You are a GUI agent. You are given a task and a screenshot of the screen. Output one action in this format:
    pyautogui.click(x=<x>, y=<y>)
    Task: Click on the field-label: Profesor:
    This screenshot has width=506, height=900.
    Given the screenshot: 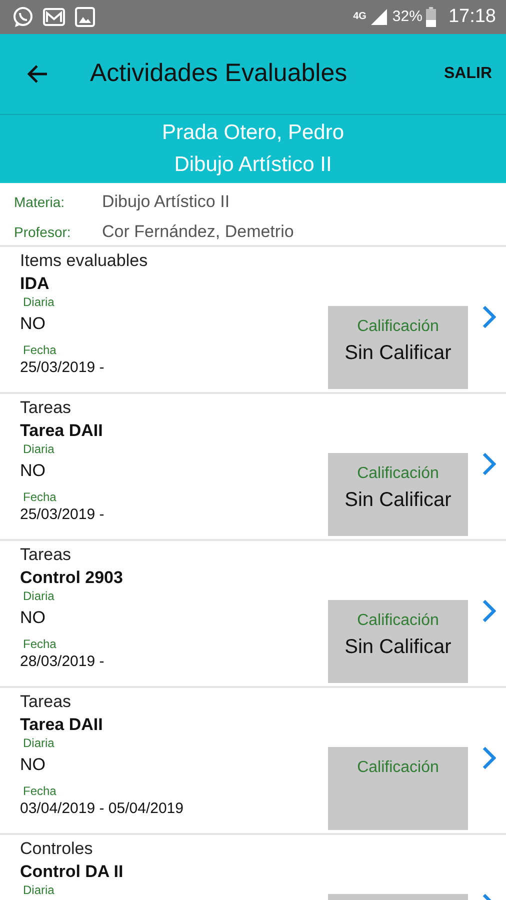 What is the action you would take?
    pyautogui.click(x=43, y=232)
    